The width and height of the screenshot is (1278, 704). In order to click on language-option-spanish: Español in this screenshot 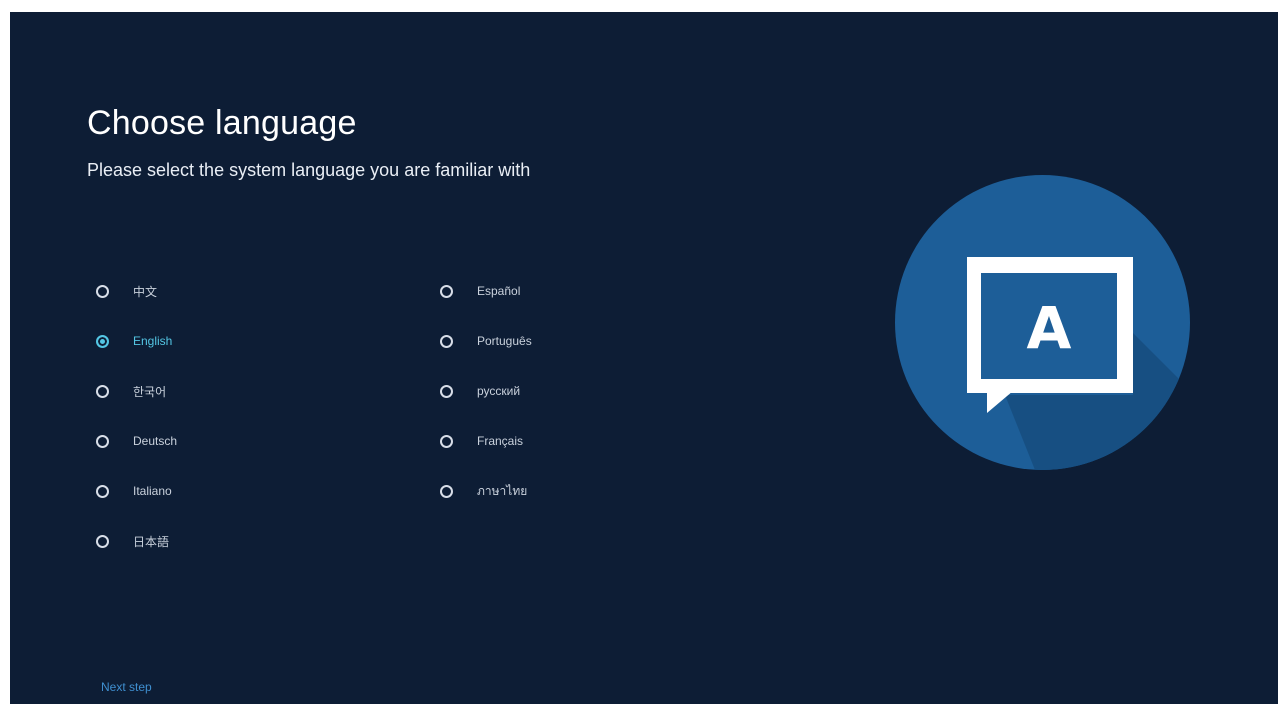, I will do `click(486, 291)`.